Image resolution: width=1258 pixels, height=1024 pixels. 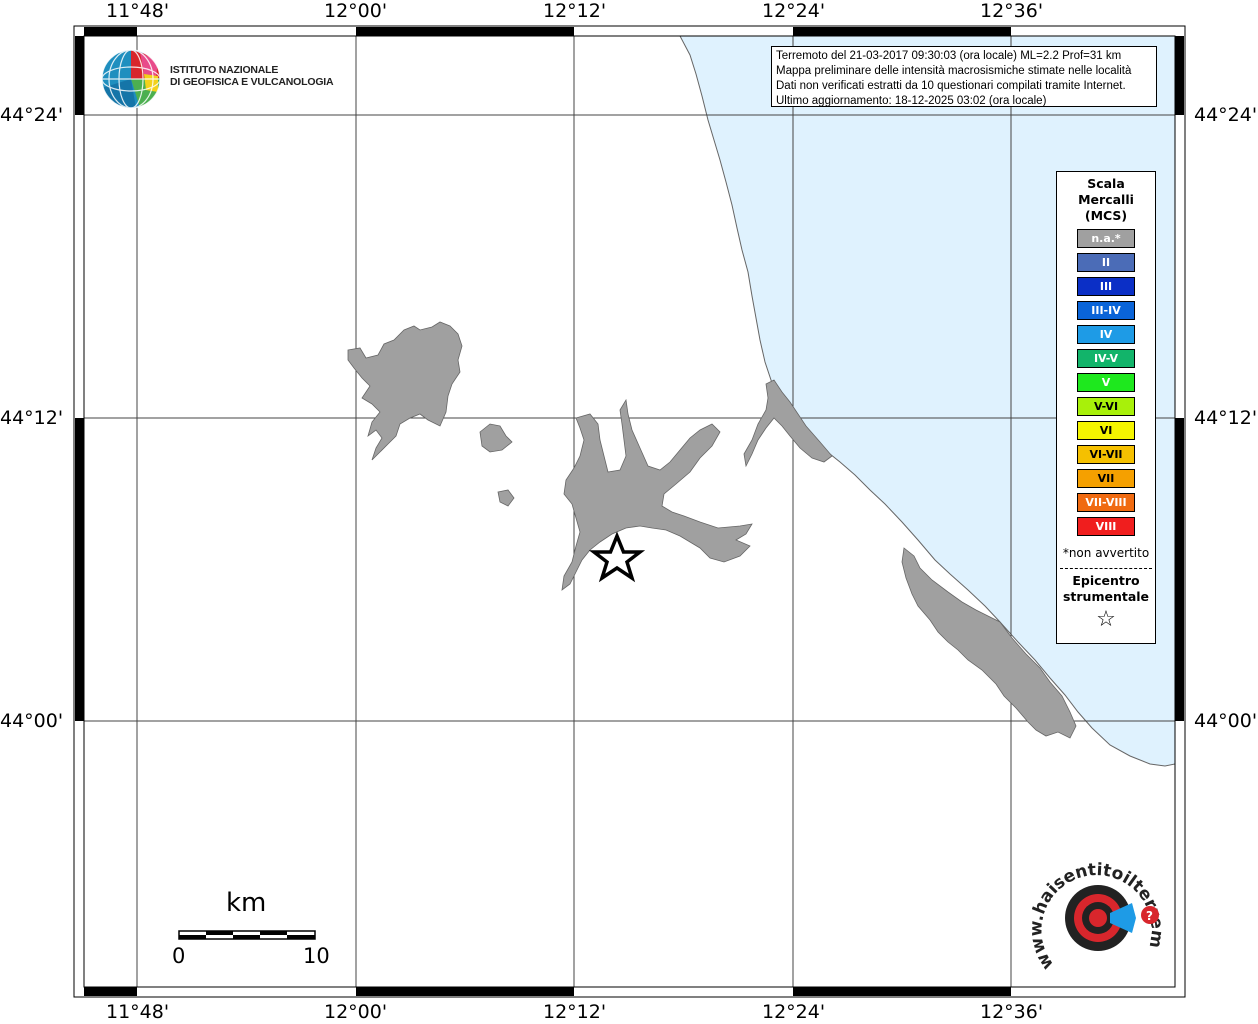 I want to click on haisentito-icon: www.haisentitoilterremoto.it ?, so click(x=1096, y=906).